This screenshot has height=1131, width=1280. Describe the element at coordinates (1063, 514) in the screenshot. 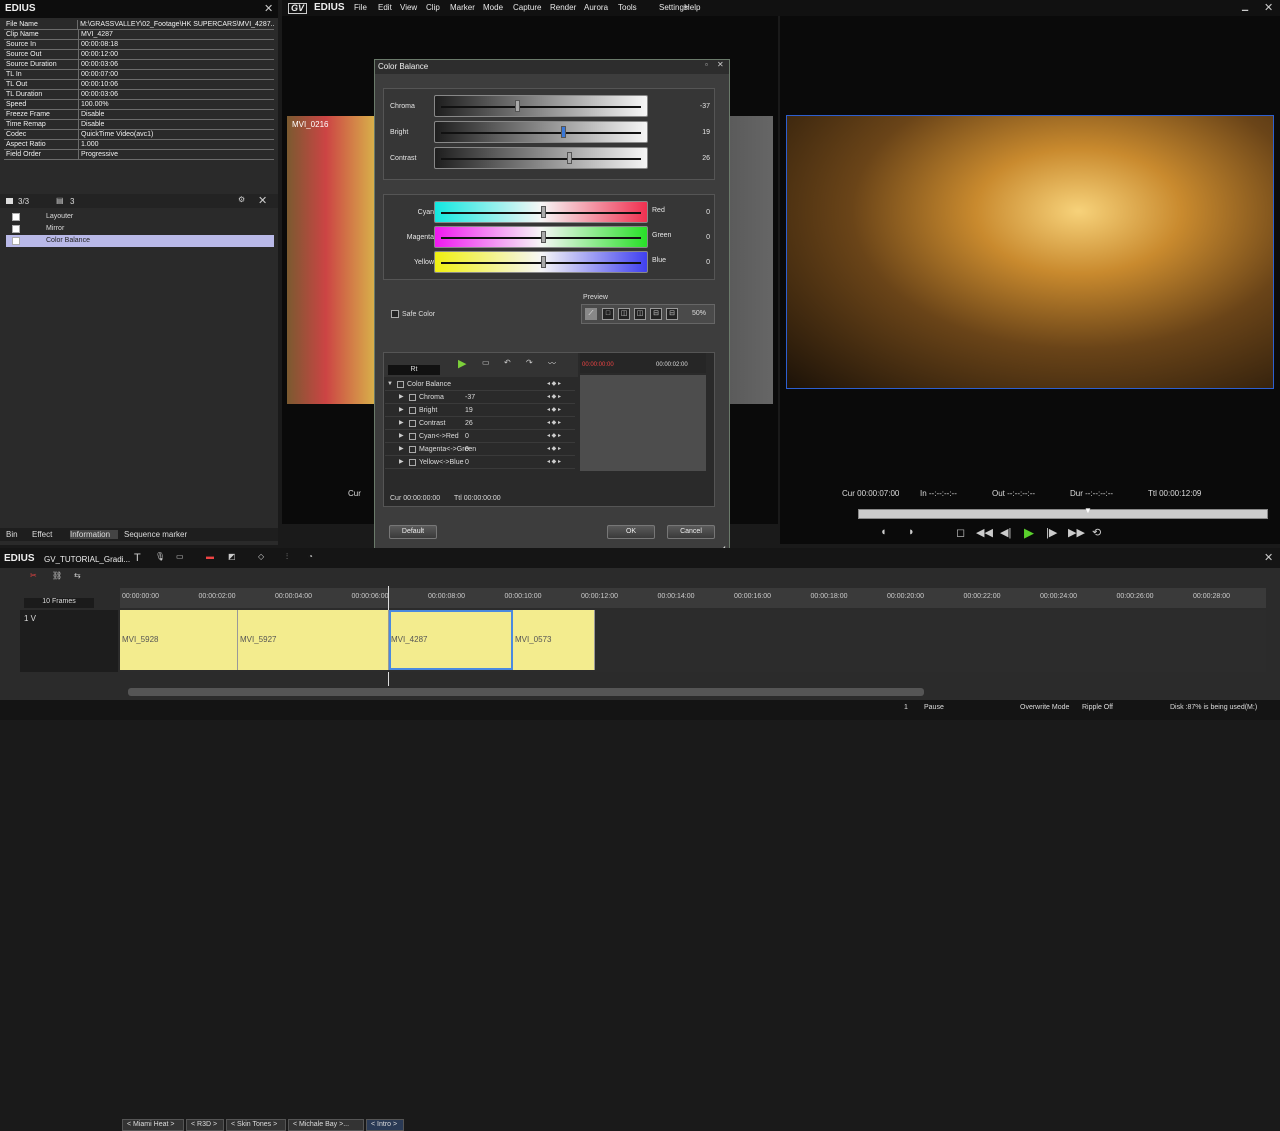

I see `recorder-scrub-bar` at that location.